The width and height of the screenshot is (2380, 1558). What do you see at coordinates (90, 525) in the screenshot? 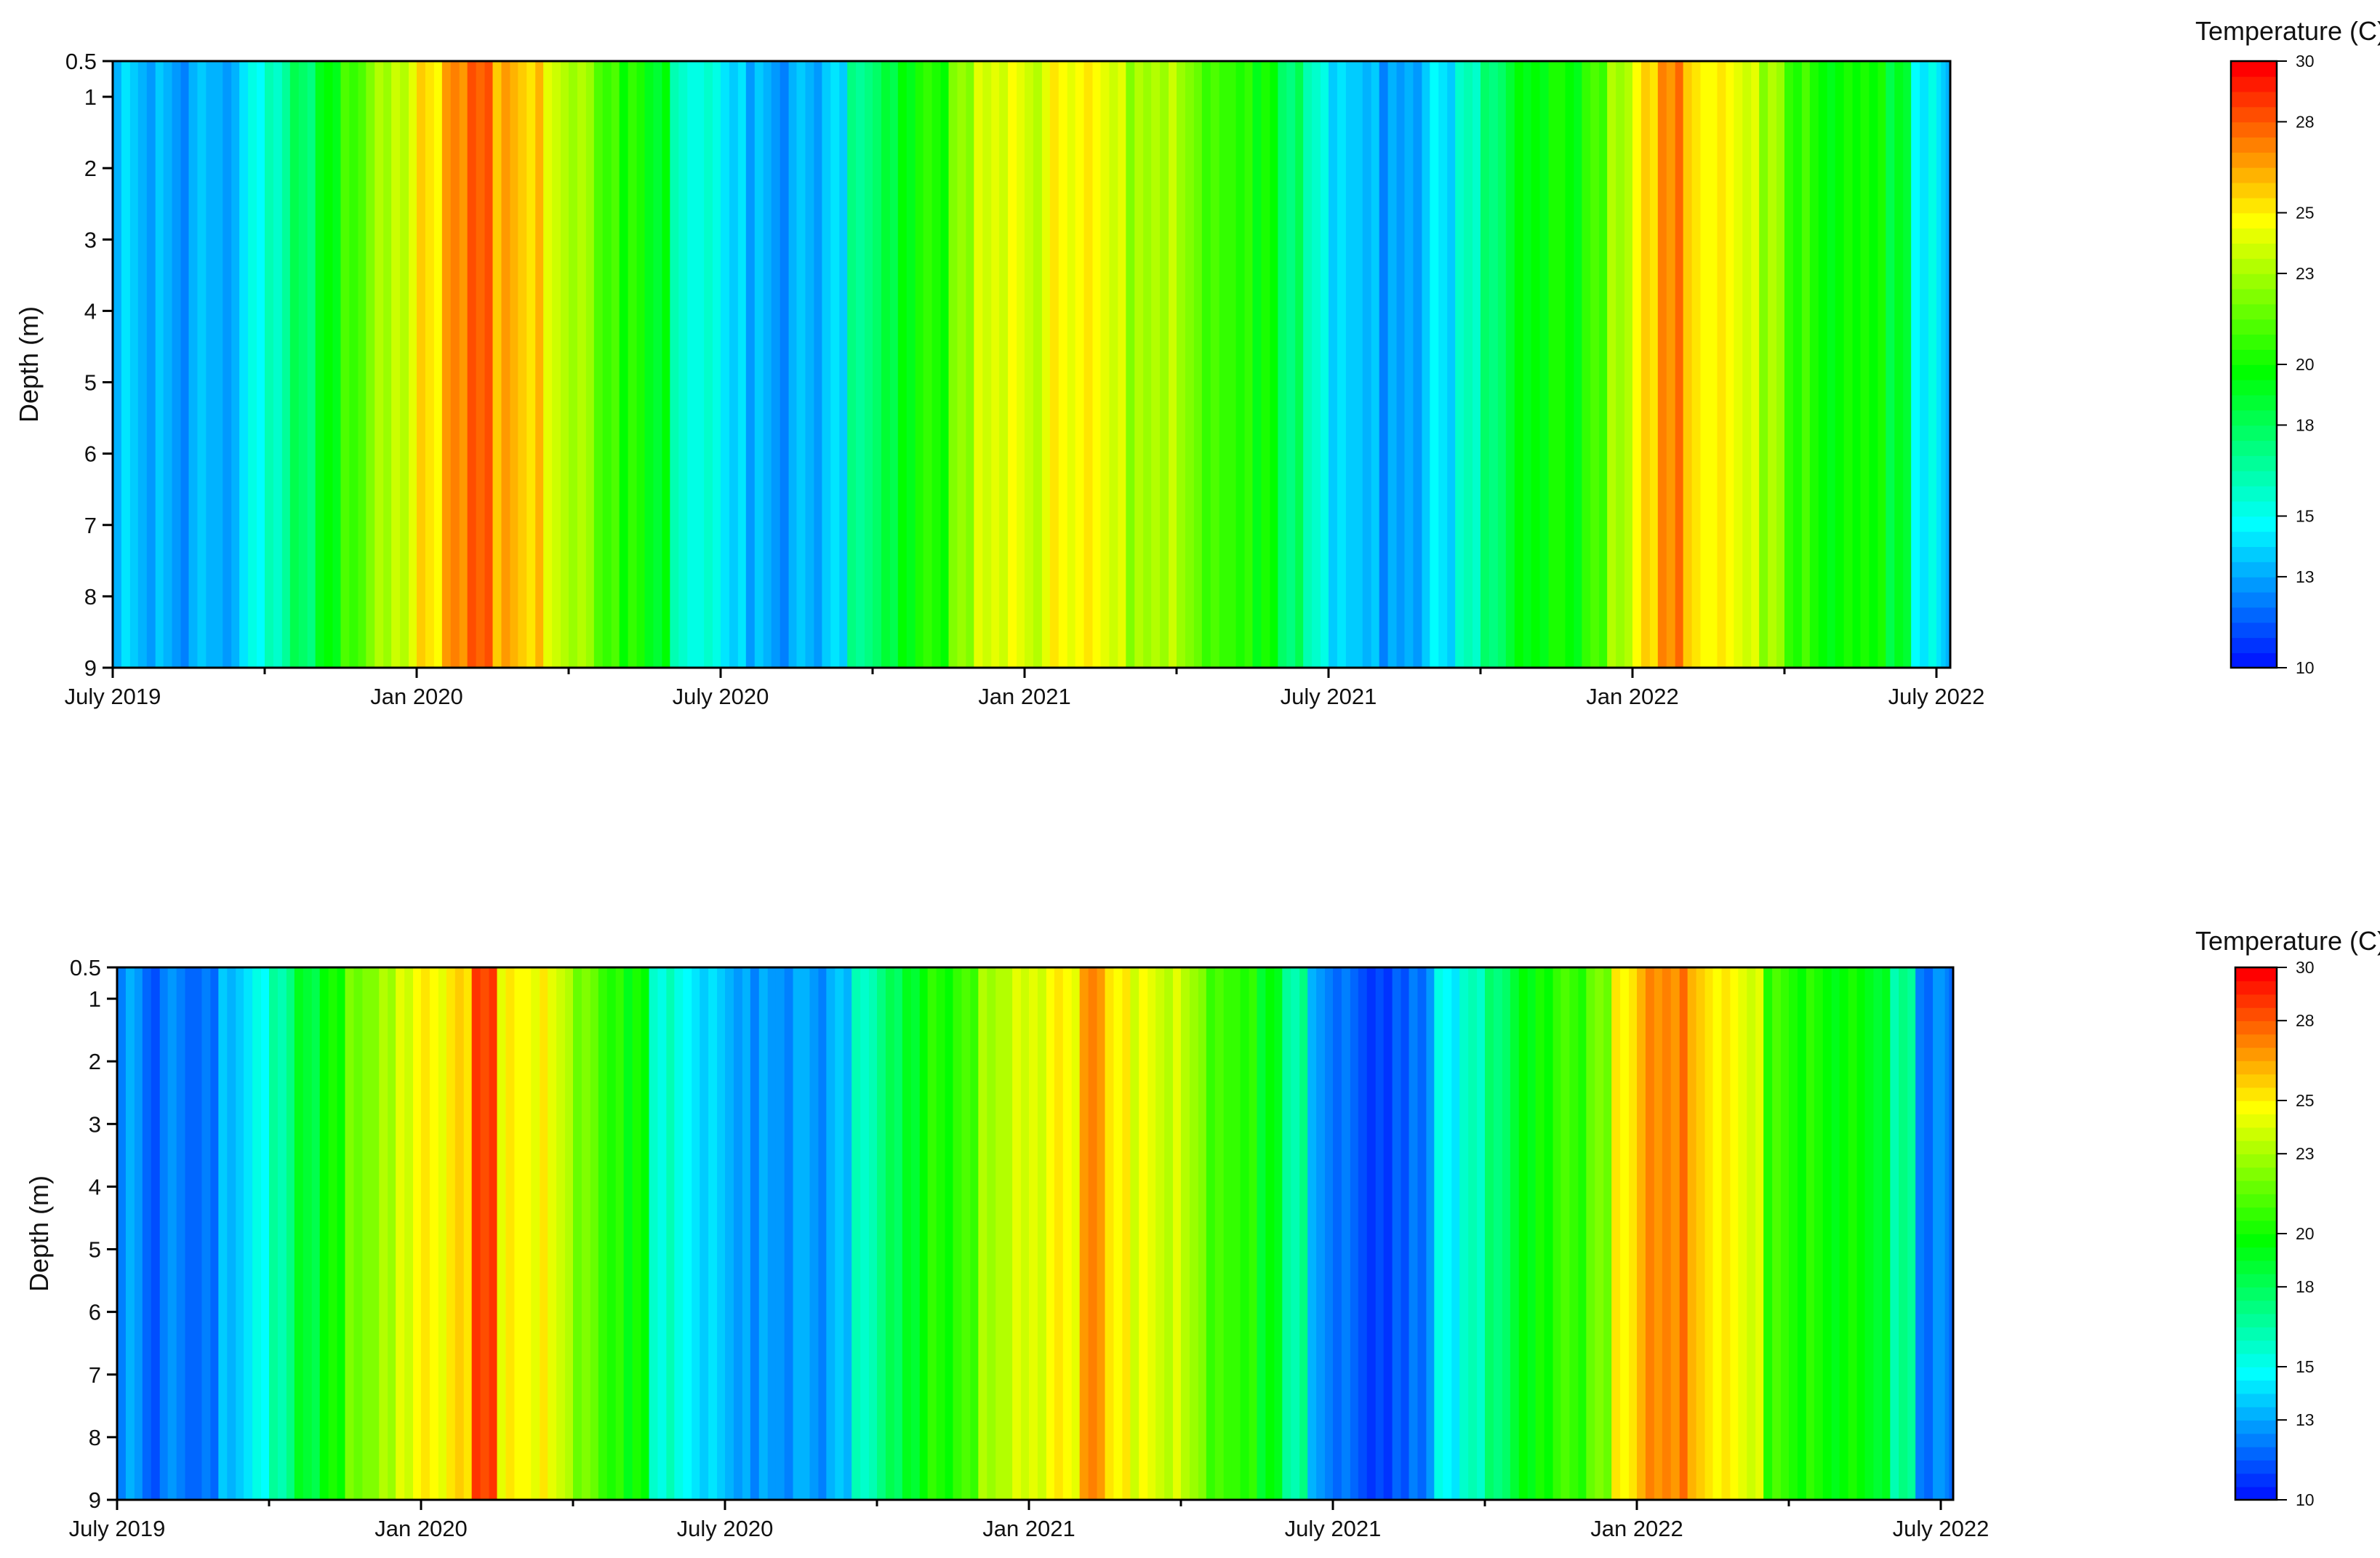
I see `y-tick-label: 7` at bounding box center [90, 525].